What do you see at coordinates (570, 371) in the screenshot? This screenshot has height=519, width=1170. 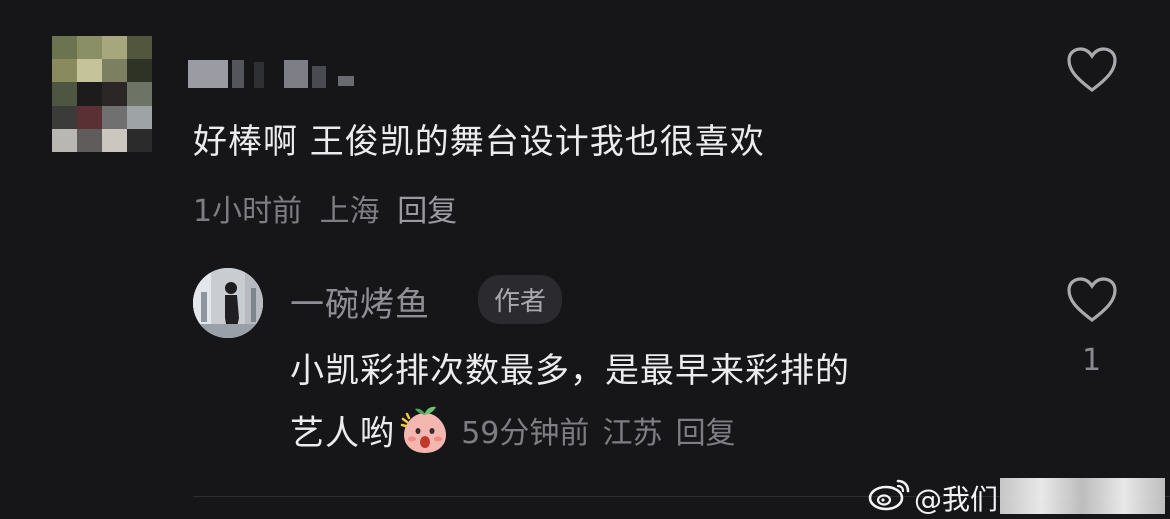 I see `reply-text-line1: 小凯彩排次数最多，是最早来彩排的` at bounding box center [570, 371].